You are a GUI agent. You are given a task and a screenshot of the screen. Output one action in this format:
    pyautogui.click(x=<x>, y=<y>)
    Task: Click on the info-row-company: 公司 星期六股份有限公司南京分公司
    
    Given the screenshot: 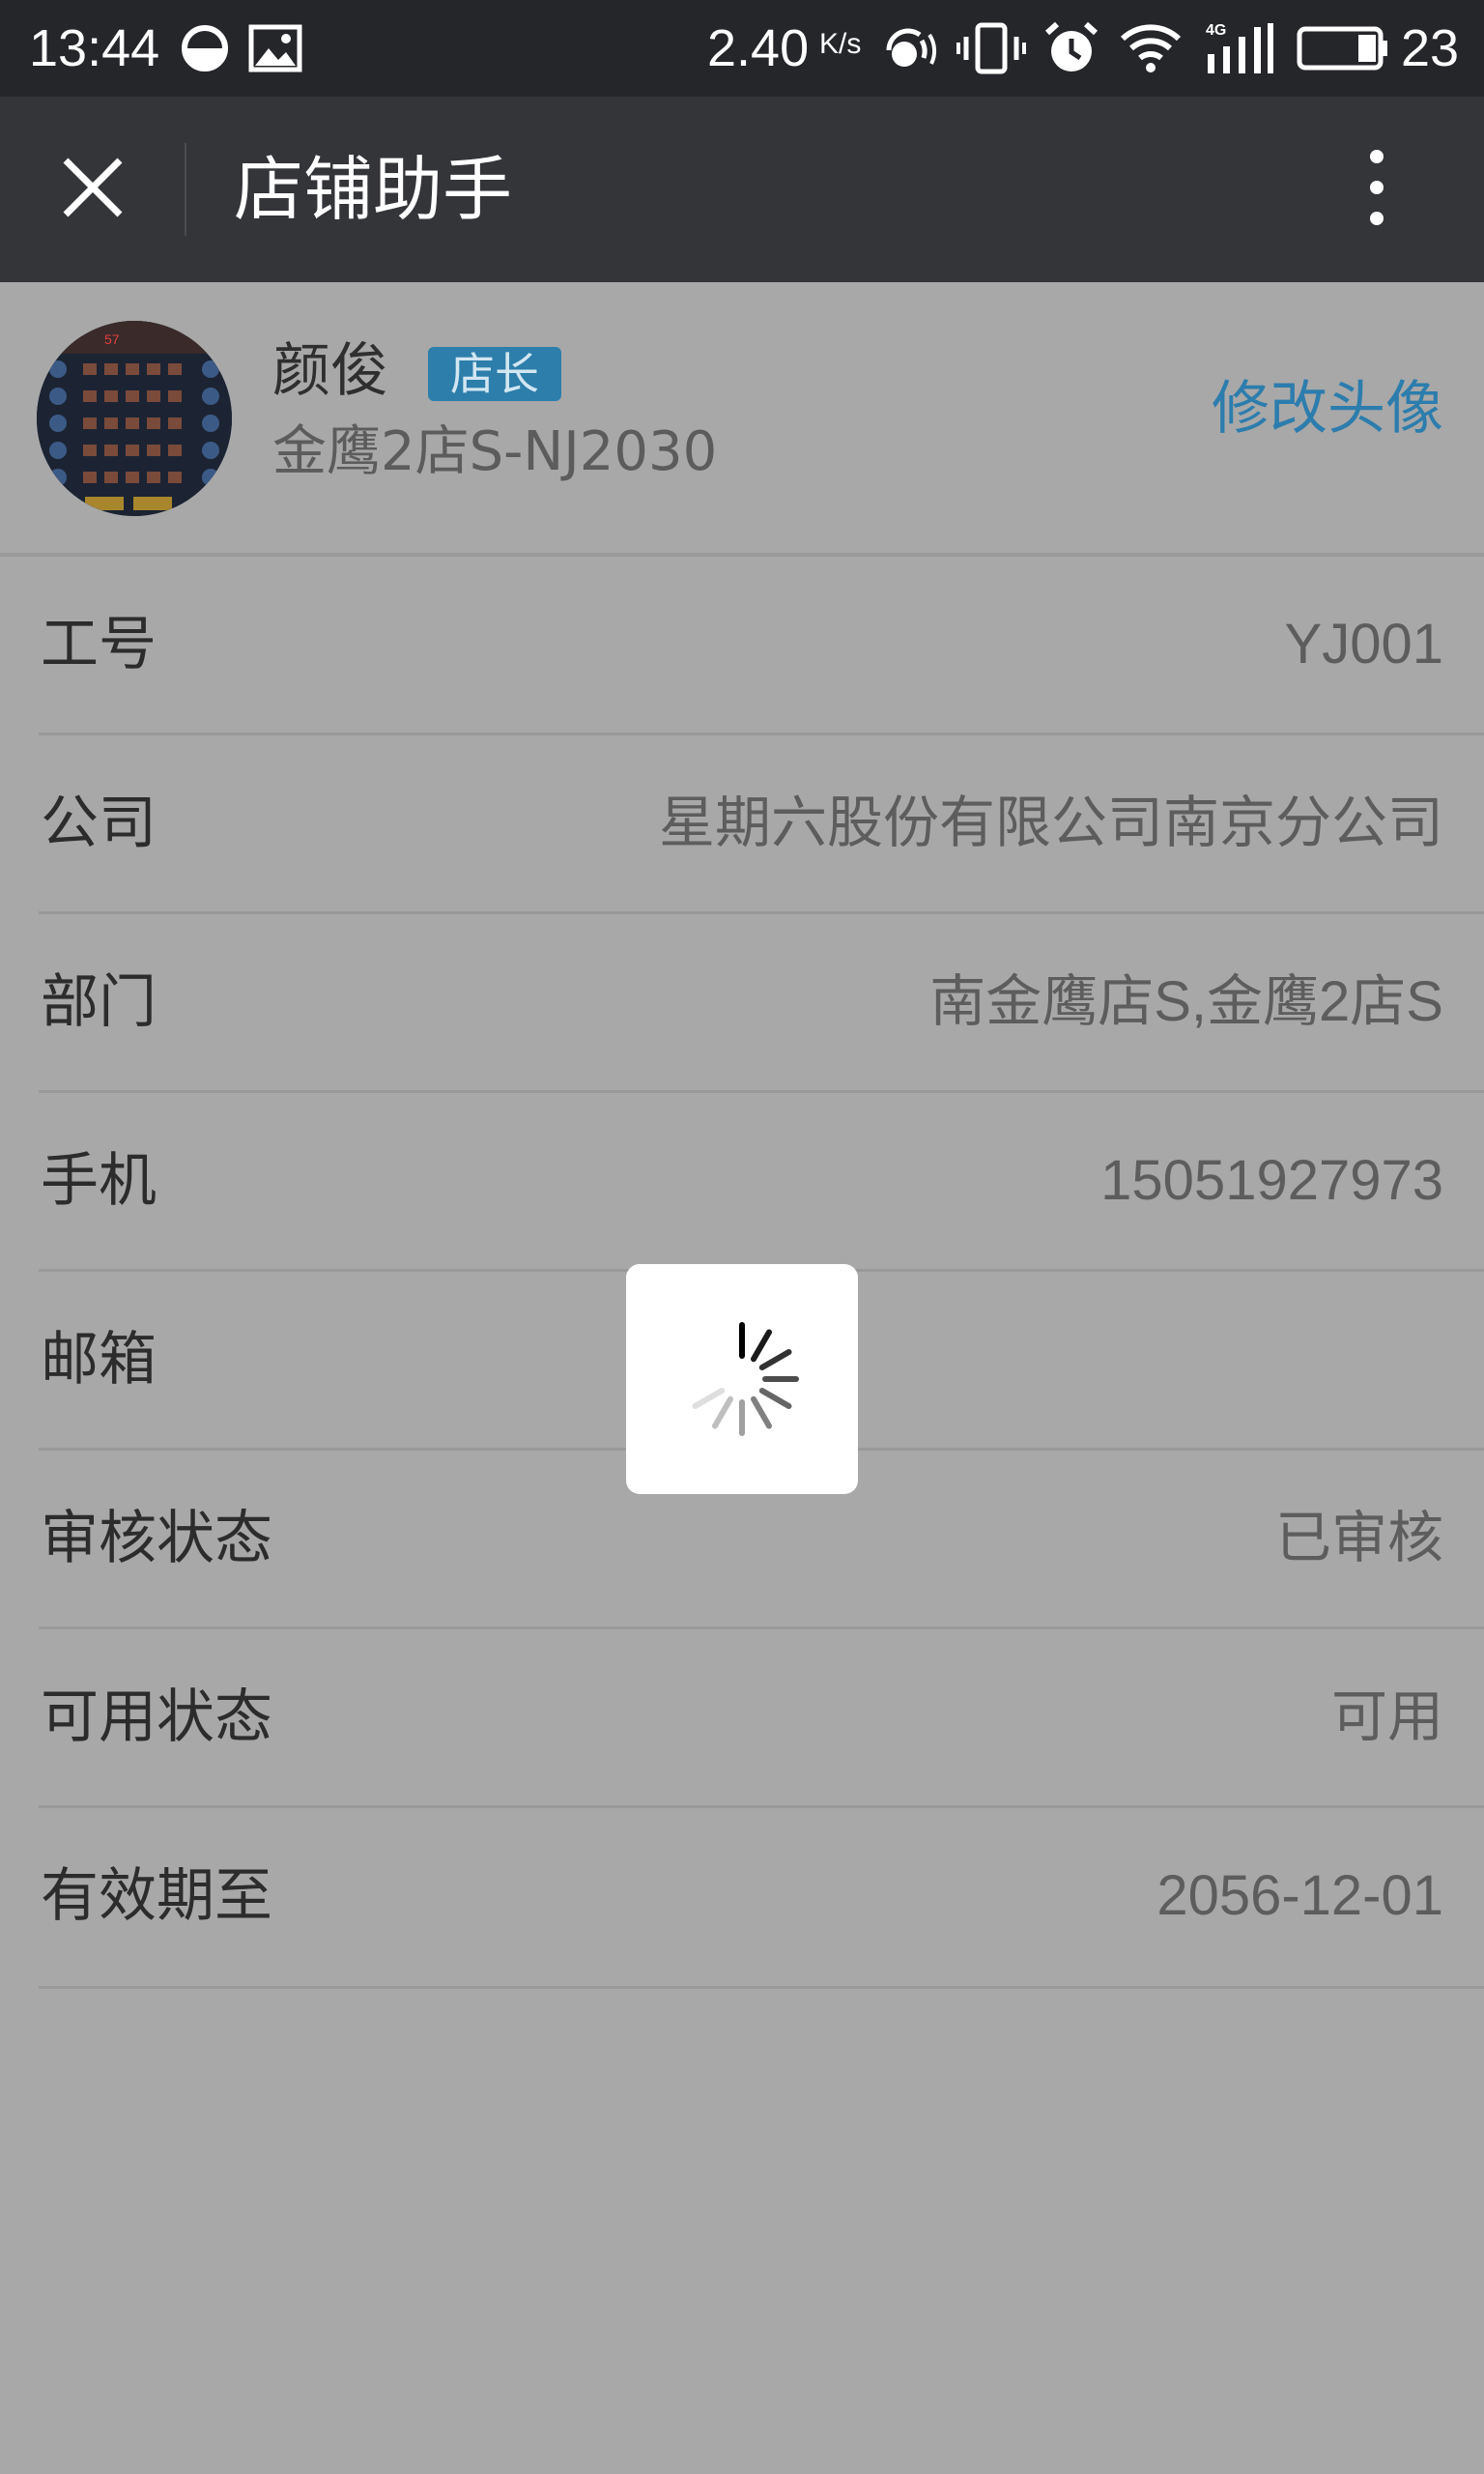 What is the action you would take?
    pyautogui.click(x=762, y=825)
    